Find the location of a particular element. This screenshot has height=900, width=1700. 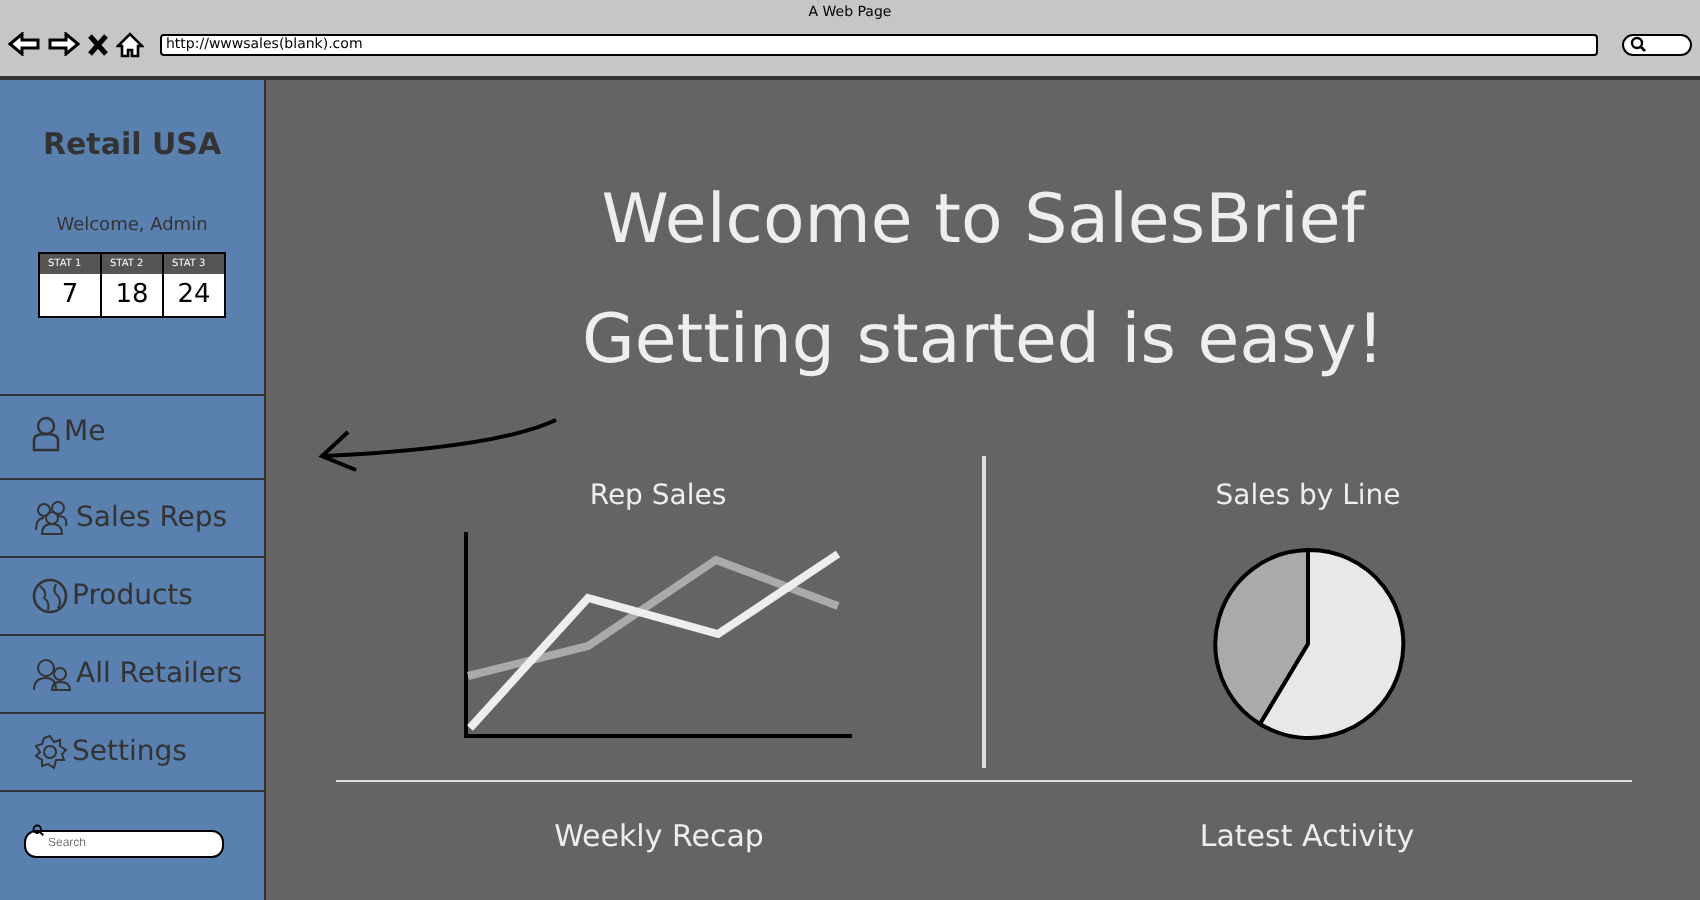

globe-icon is located at coordinates (50, 596).